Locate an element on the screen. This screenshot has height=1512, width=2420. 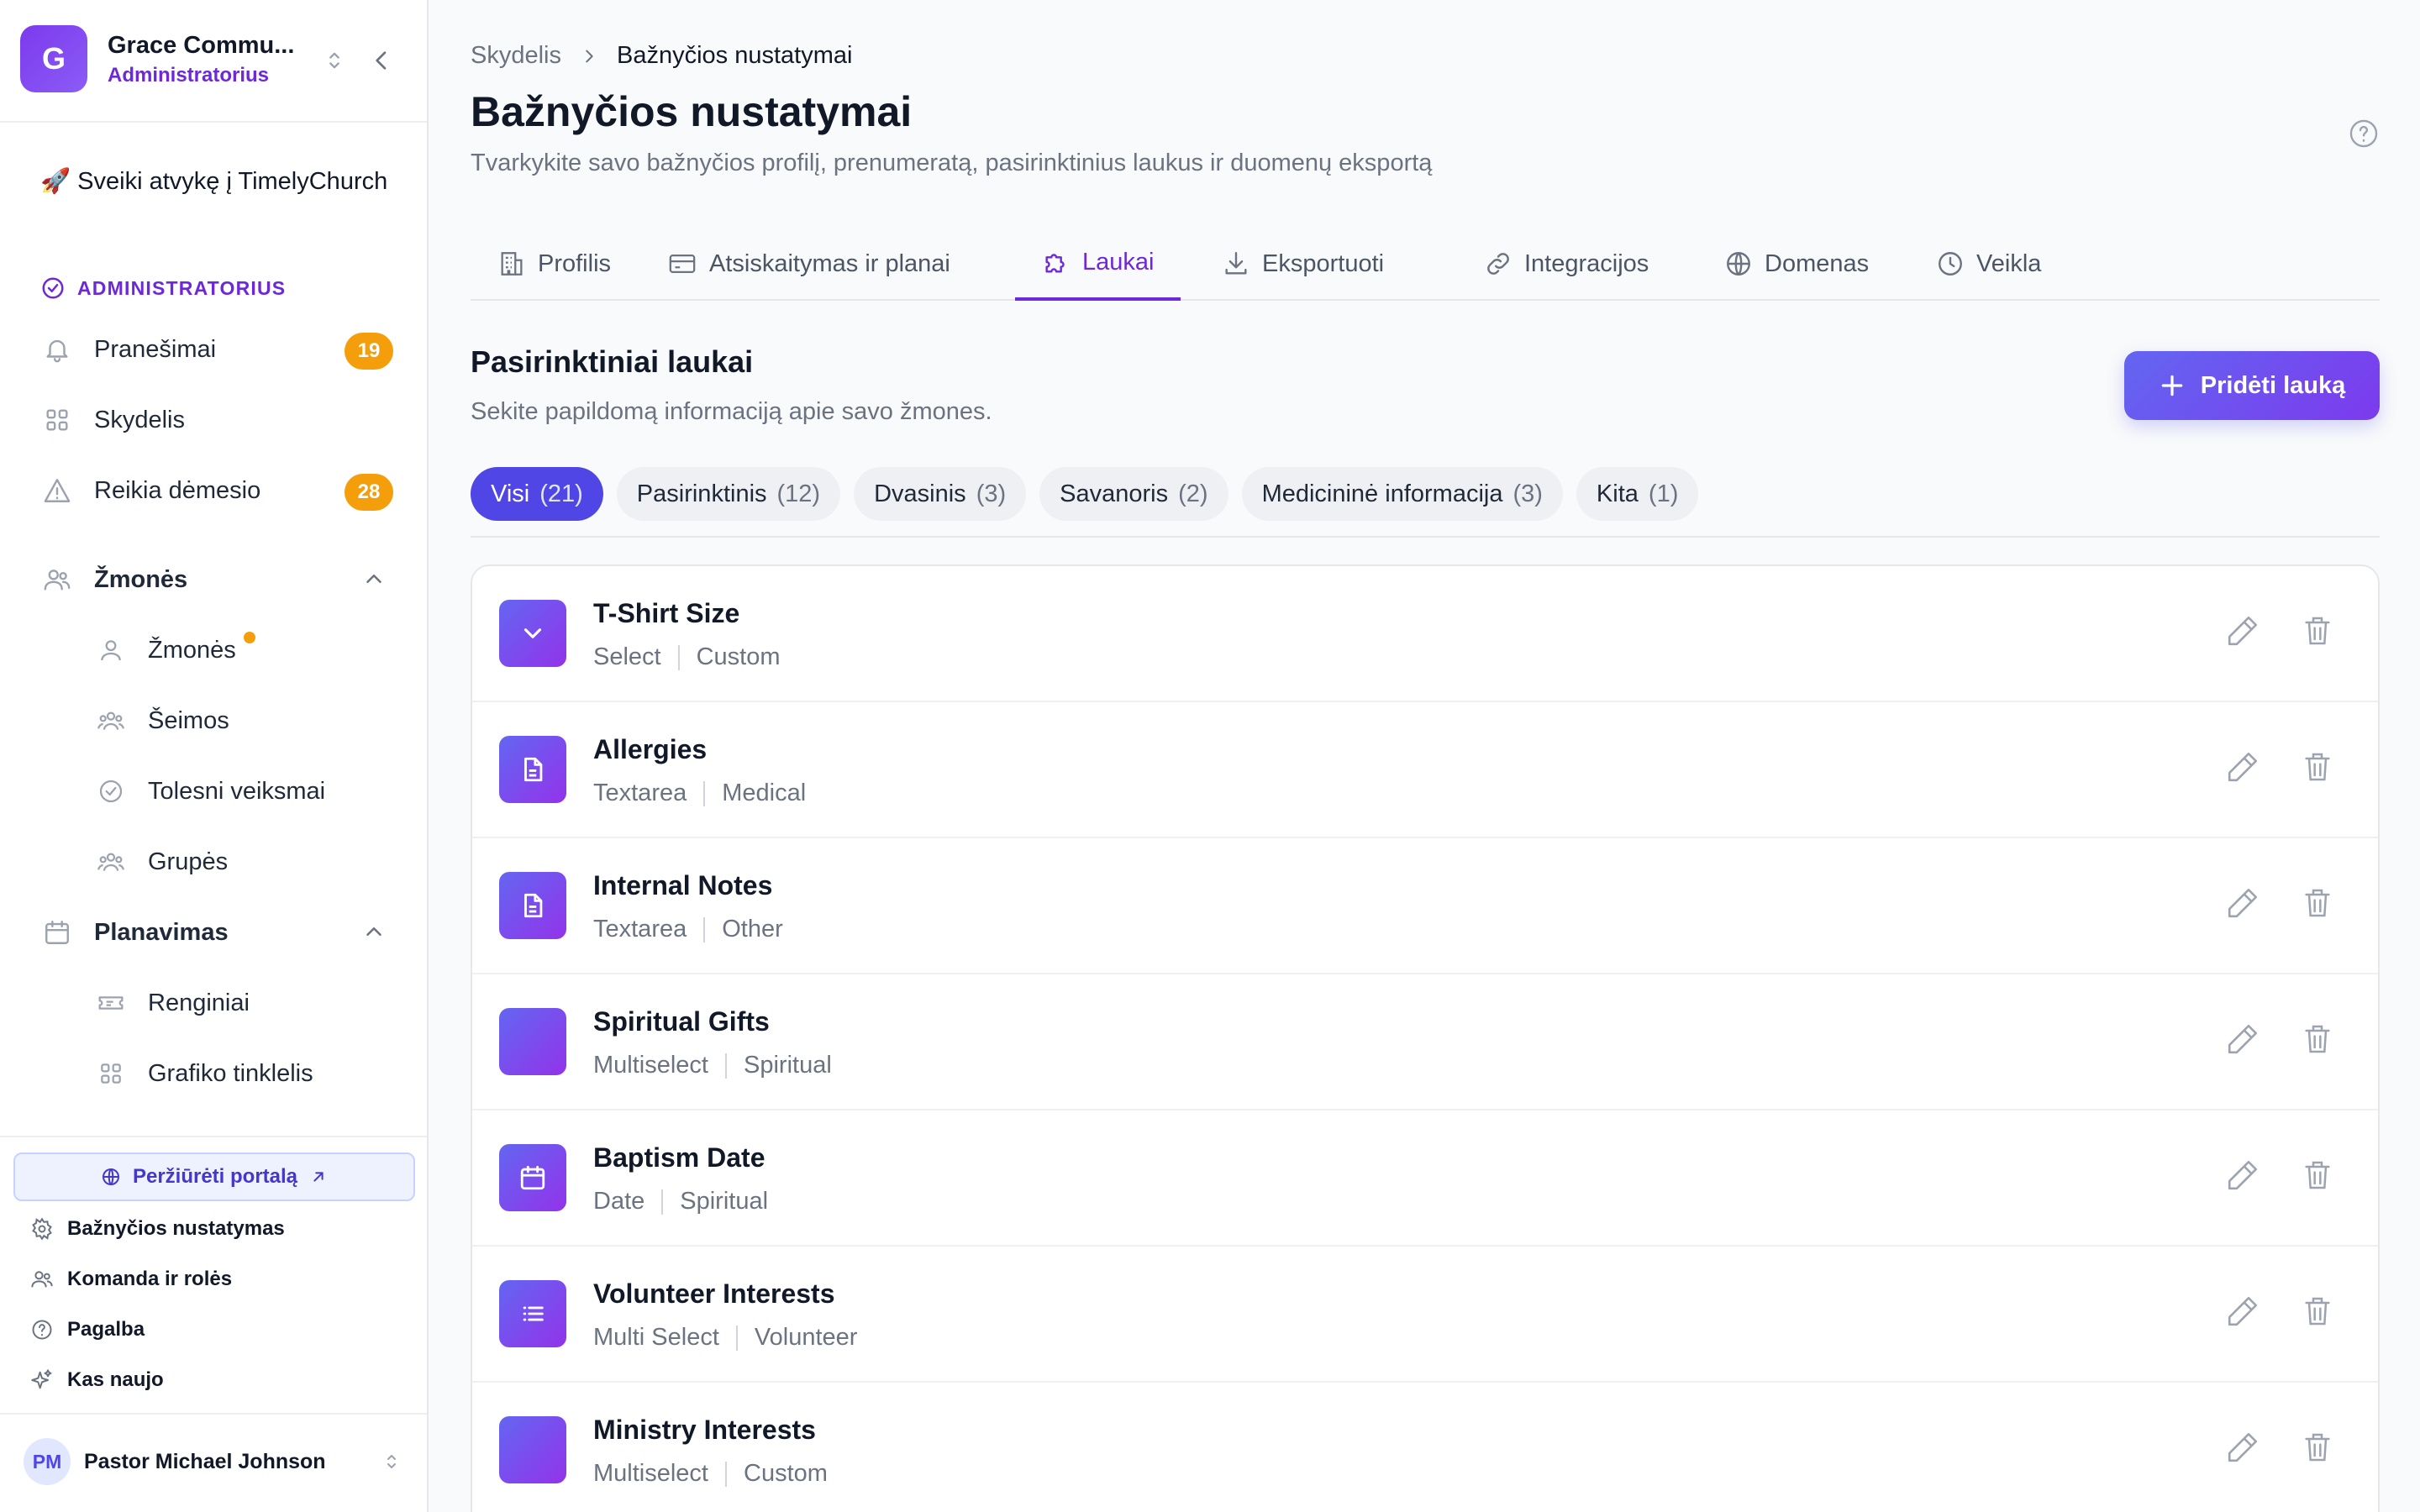
filter-chip-spiritual: Dvasinis (3) is located at coordinates (940, 494).